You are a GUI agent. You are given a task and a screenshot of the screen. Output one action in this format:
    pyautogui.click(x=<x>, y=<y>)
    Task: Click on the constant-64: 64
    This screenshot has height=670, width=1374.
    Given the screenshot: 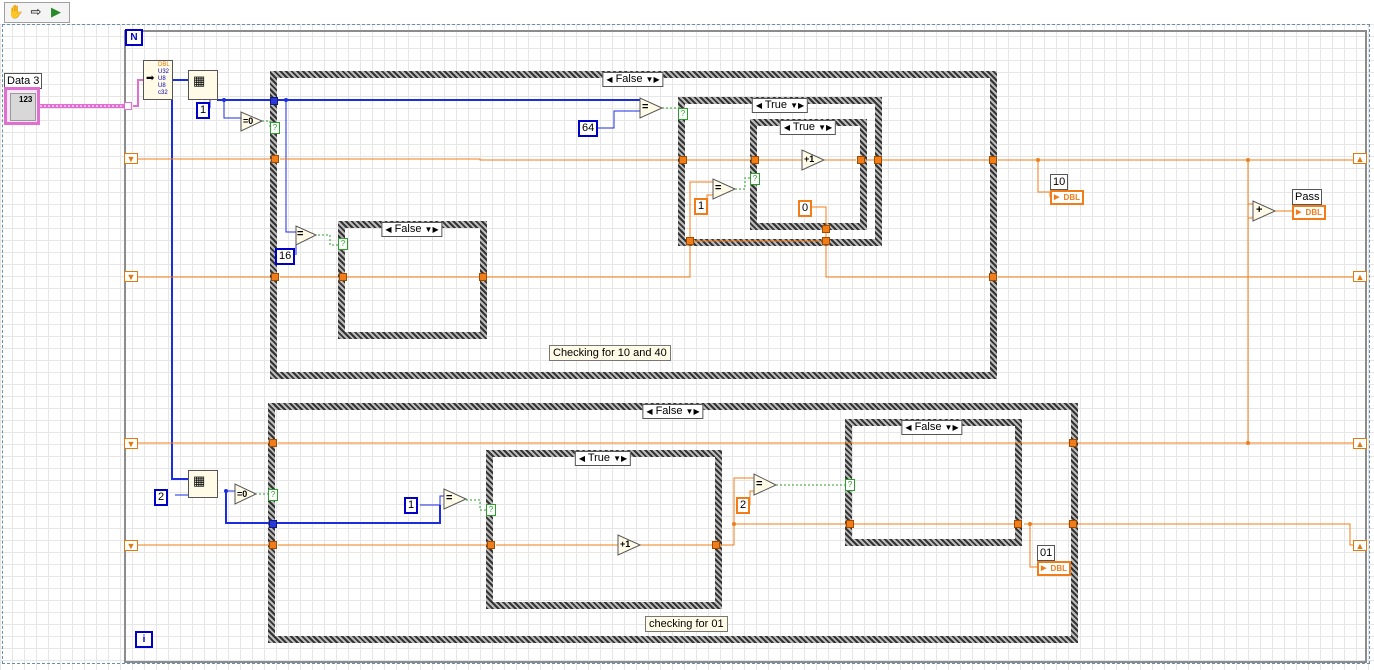 What is the action you would take?
    pyautogui.click(x=588, y=128)
    